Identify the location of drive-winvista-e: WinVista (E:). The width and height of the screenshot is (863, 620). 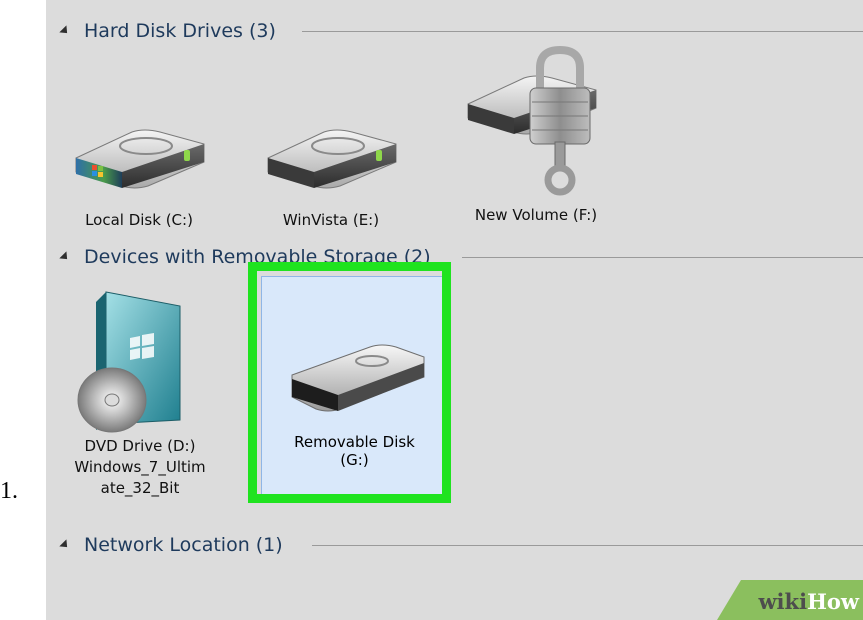
(331, 170).